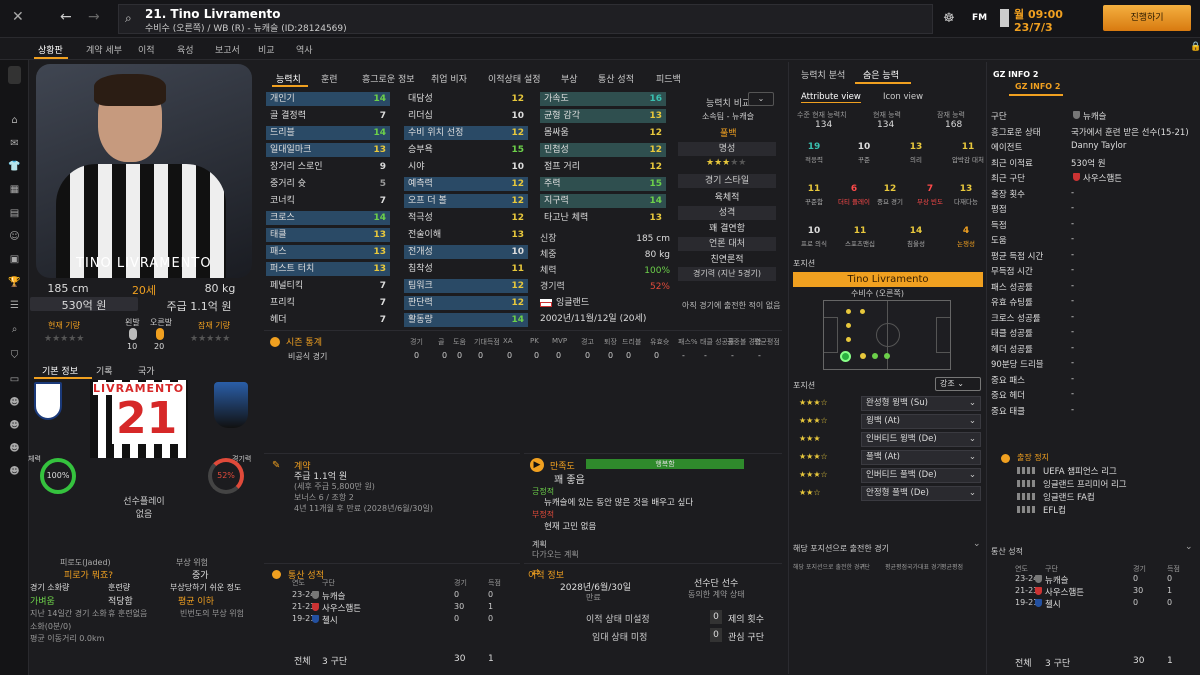  I want to click on compare-dropdown: ⌄, so click(761, 99).